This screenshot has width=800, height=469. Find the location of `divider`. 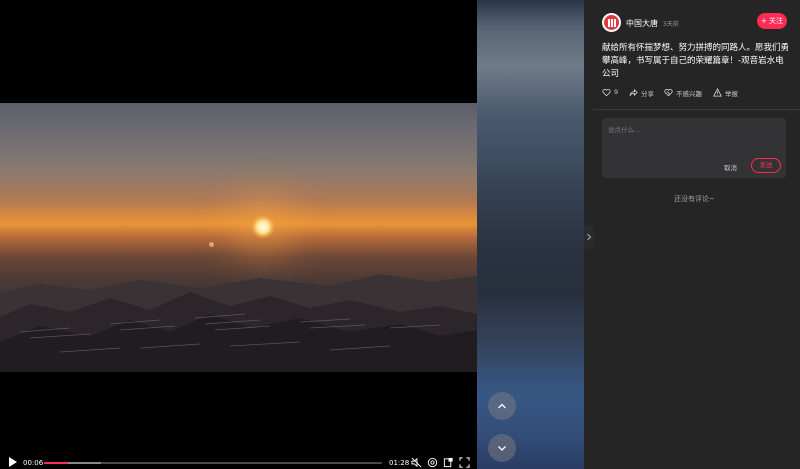

divider is located at coordinates (696, 109).